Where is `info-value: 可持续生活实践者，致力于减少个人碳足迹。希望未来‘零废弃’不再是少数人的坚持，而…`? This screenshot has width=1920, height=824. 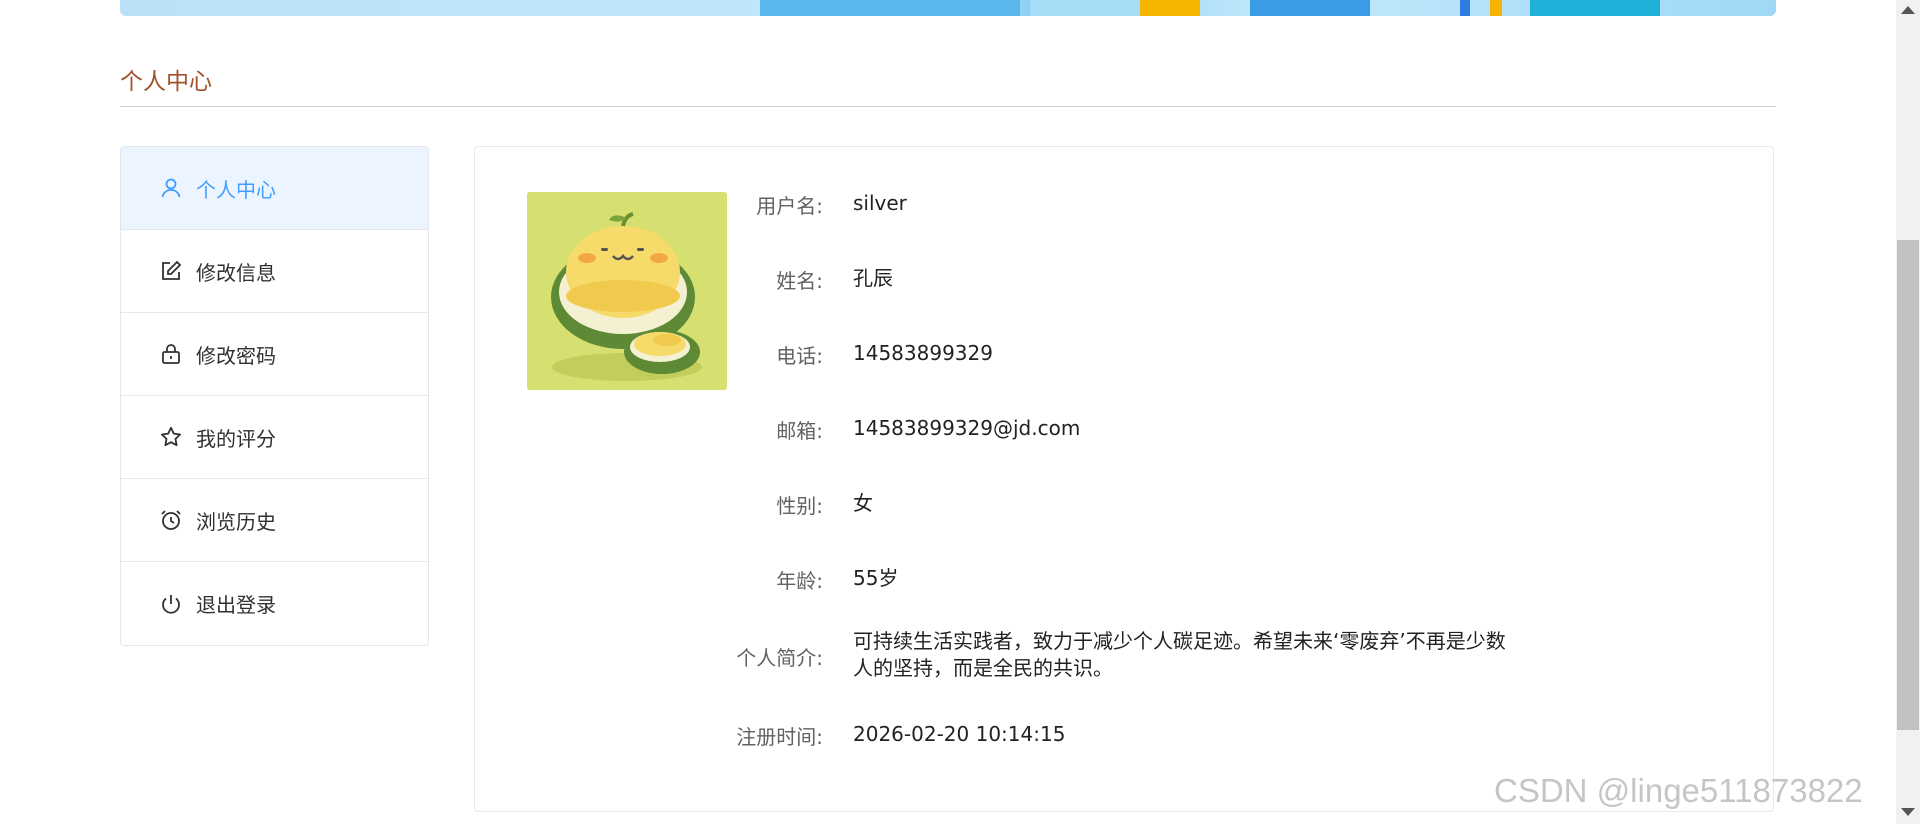 info-value: 可持续生活实践者，致力于减少个人碳足迹。希望未来‘零废弃’不再是少数人的坚持，而… is located at coordinates (1179, 654).